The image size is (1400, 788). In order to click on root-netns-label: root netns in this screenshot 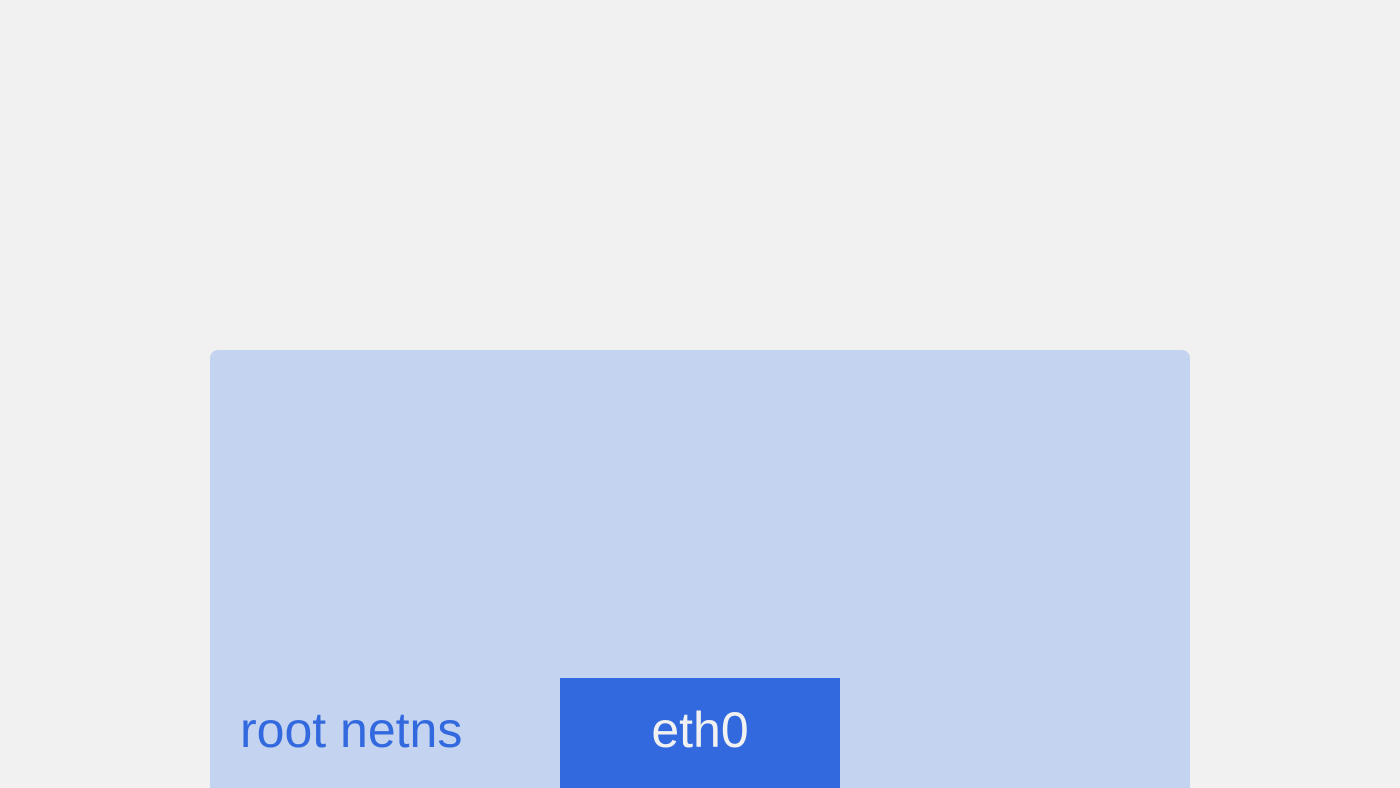, I will do `click(351, 730)`.